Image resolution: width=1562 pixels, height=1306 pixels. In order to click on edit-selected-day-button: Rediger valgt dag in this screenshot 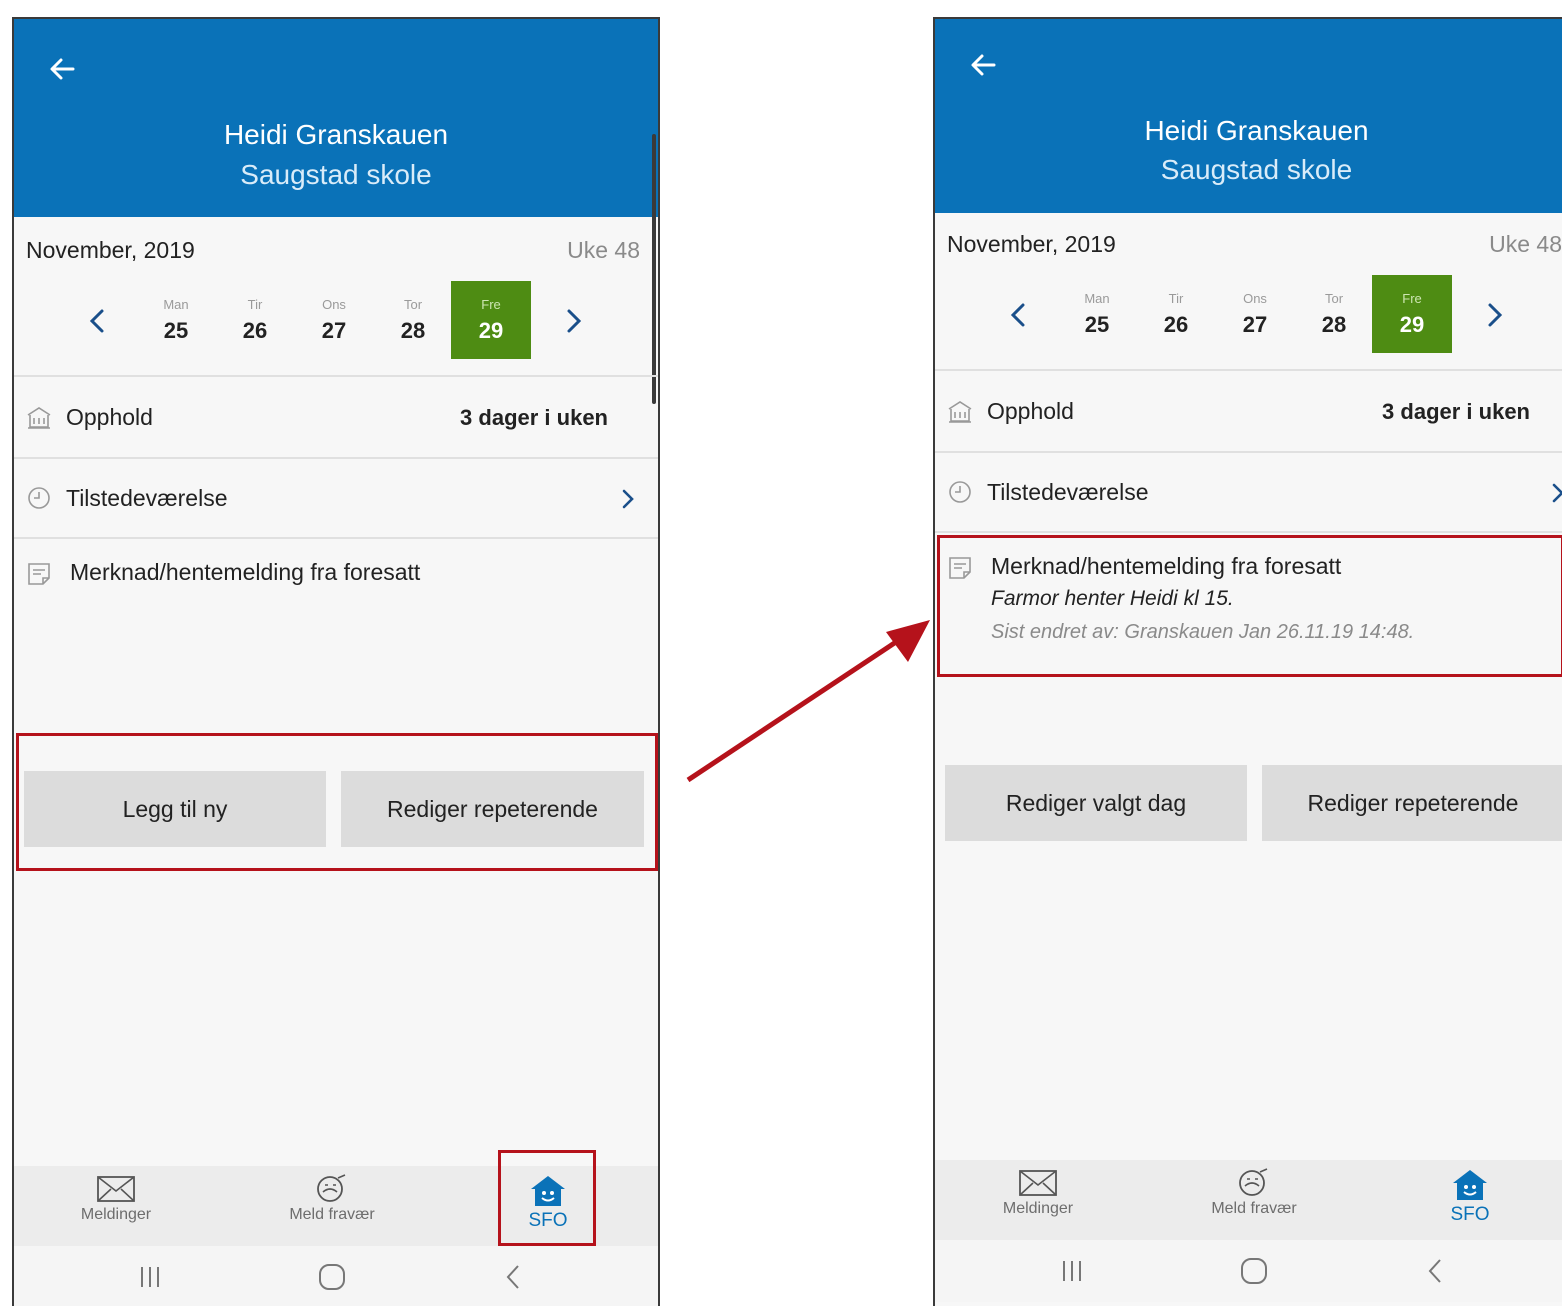, I will do `click(1096, 803)`.